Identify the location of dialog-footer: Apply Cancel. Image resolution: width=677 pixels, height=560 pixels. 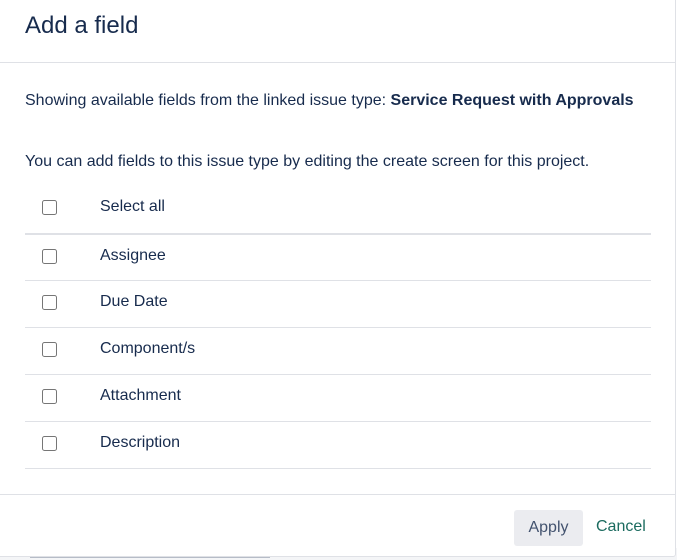
(337, 525).